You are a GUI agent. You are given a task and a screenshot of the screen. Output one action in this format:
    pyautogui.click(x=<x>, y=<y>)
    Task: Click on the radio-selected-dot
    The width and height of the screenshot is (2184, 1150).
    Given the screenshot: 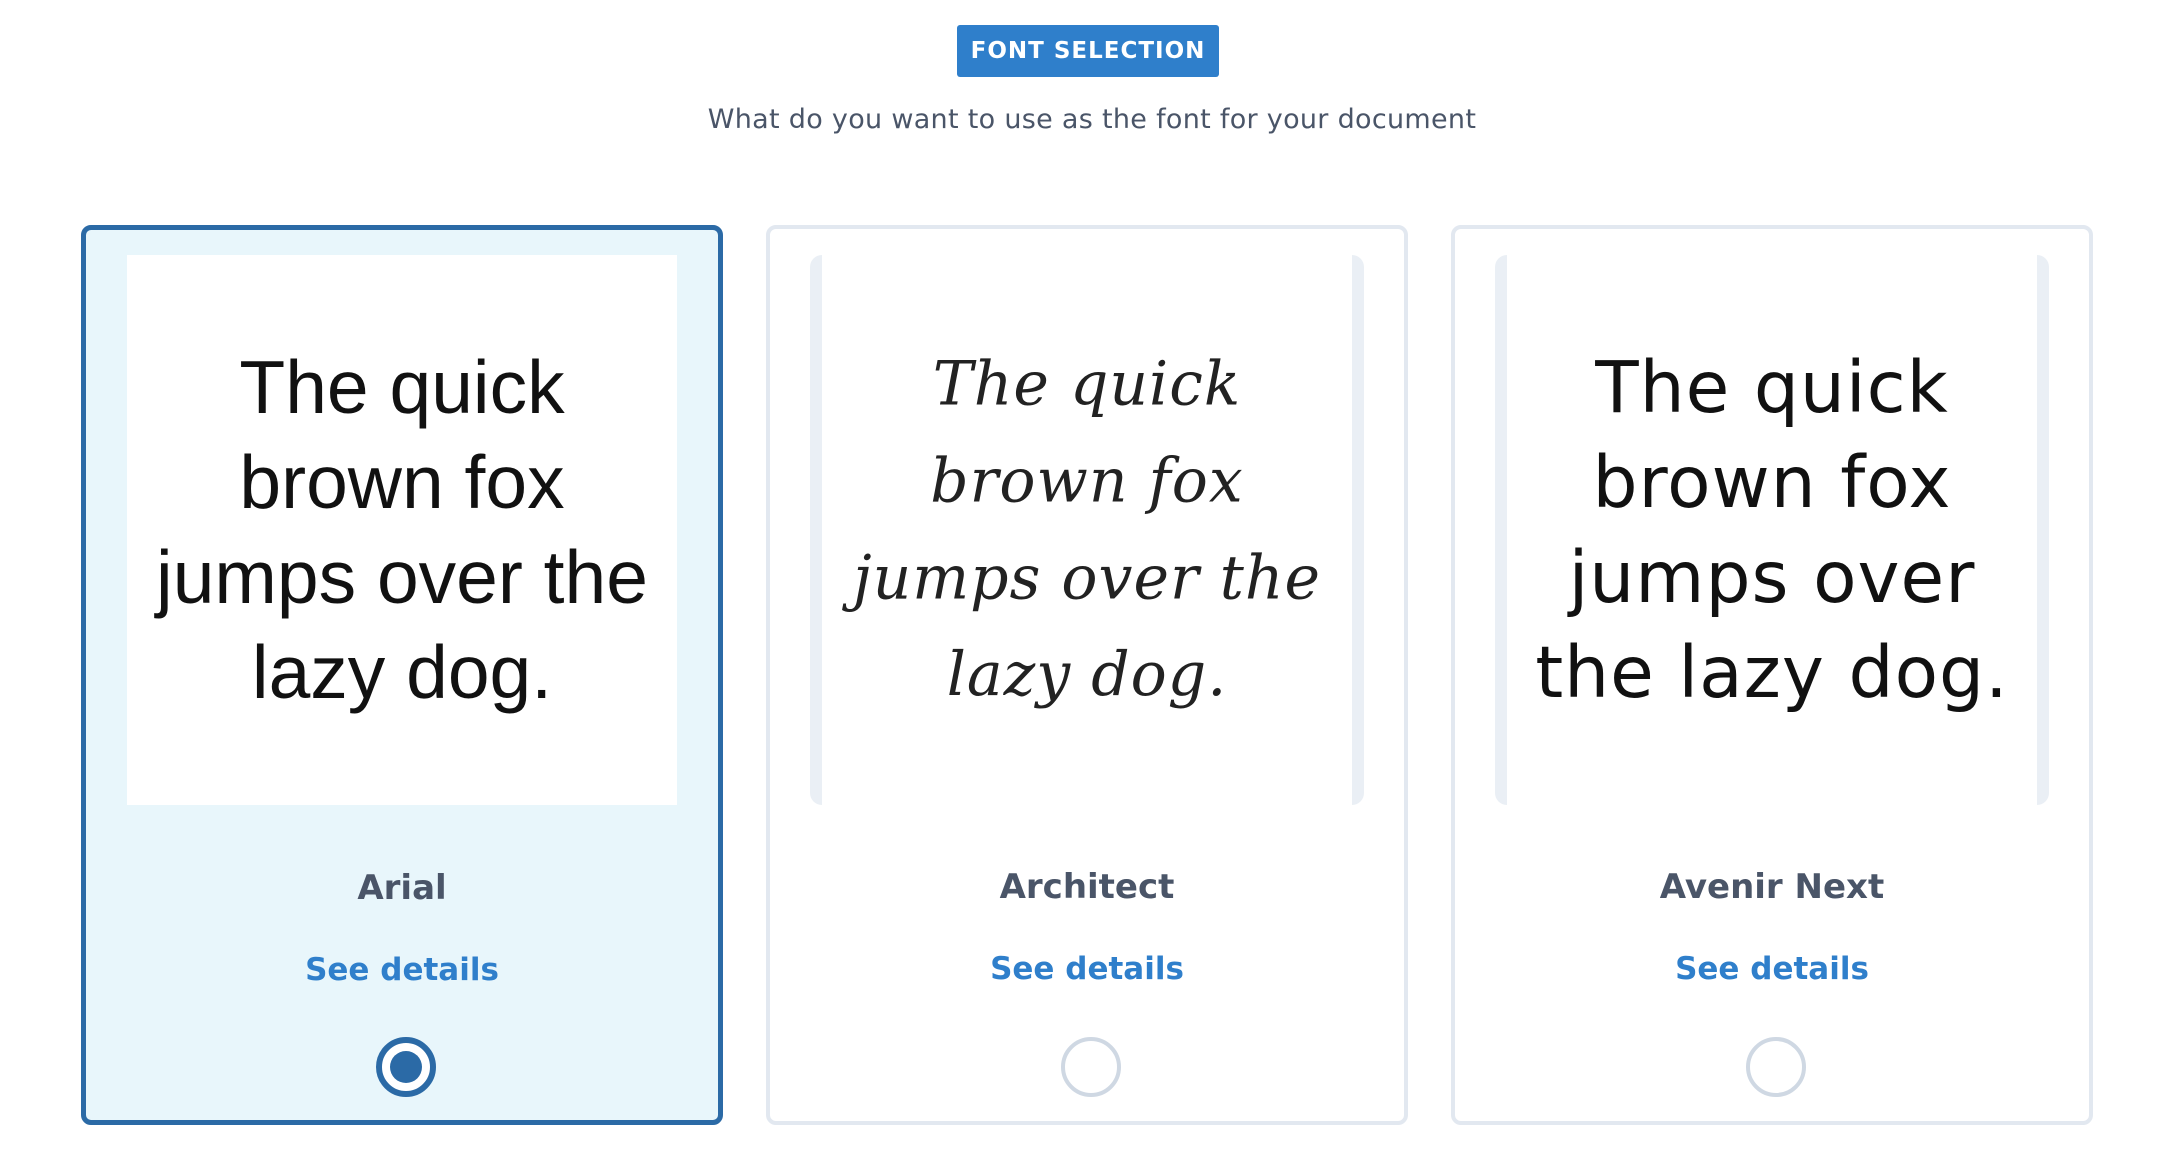 What is the action you would take?
    pyautogui.click(x=406, y=1067)
    